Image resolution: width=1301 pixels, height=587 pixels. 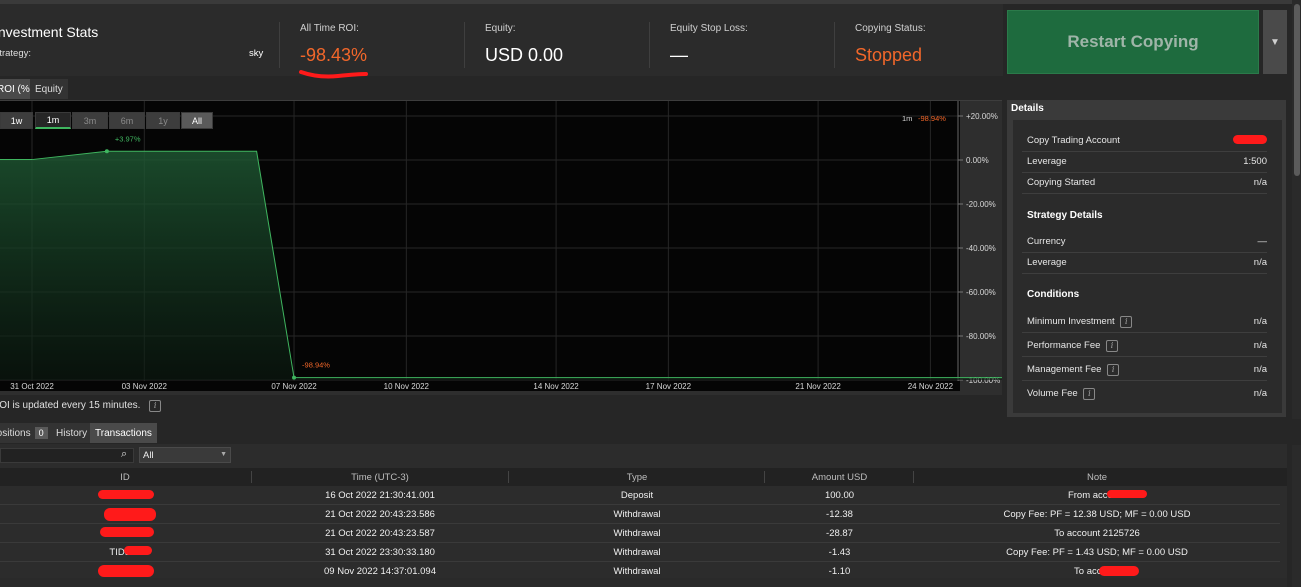 I want to click on cell-note: To account, so click(x=1097, y=571).